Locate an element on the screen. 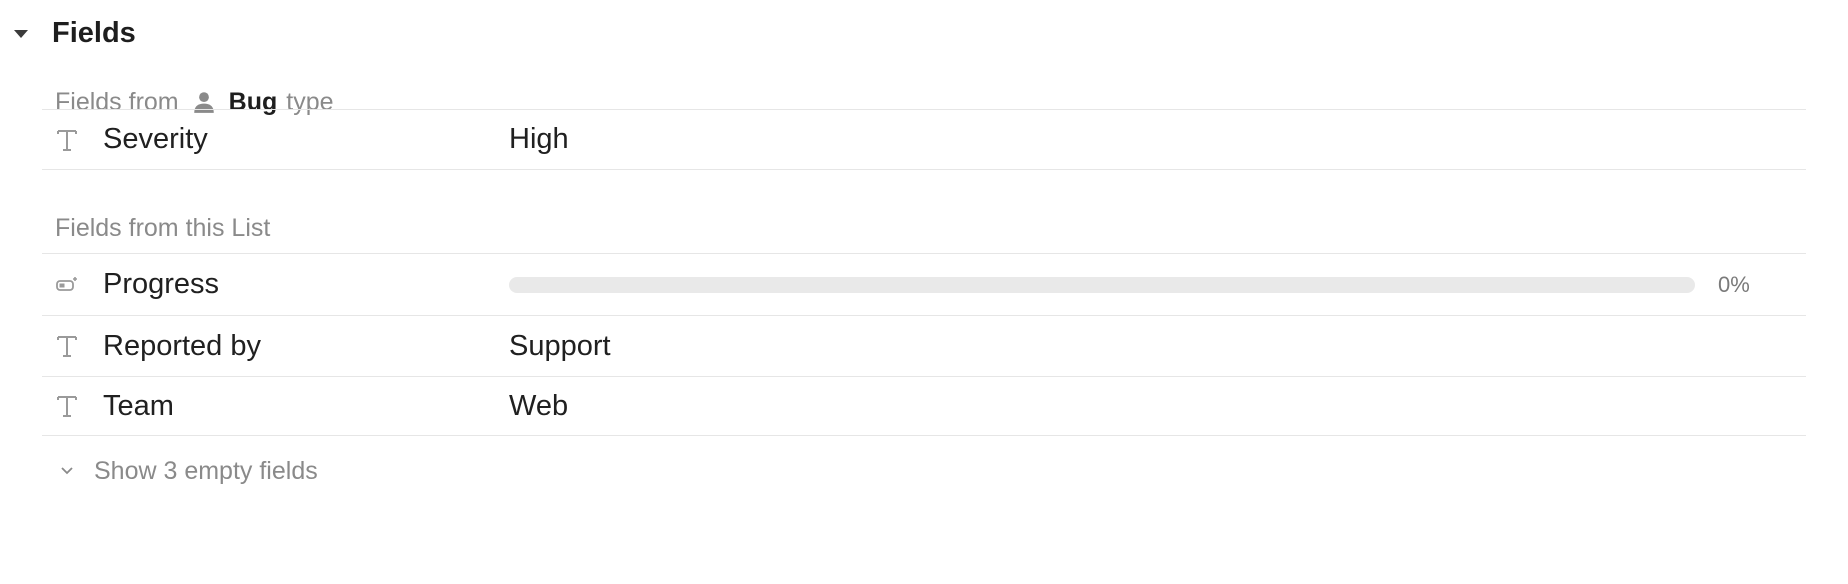 This screenshot has width=1848, height=584. field-row-team: Team Web is located at coordinates (924, 406).